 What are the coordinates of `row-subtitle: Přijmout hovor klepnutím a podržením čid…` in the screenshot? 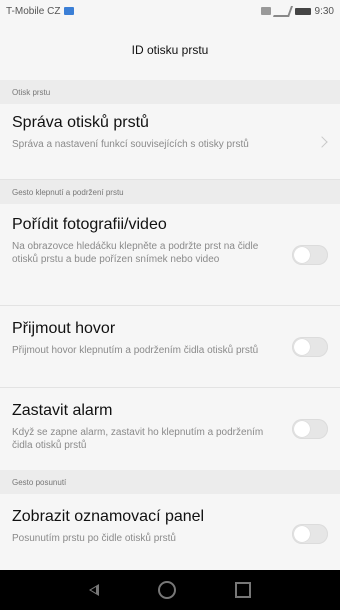 It's located at (135, 350).